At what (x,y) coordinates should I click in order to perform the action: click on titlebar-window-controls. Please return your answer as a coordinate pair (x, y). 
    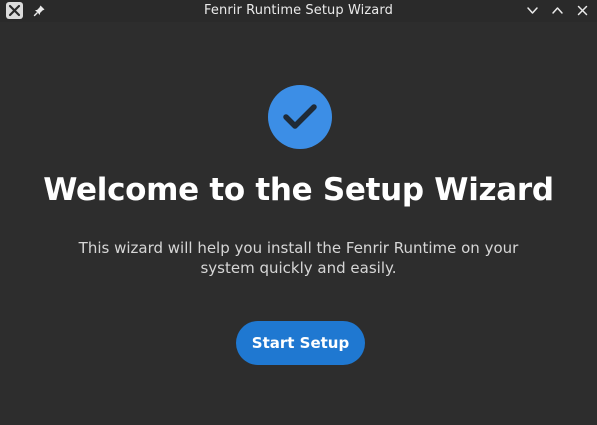
    Looking at the image, I should click on (557, 10).